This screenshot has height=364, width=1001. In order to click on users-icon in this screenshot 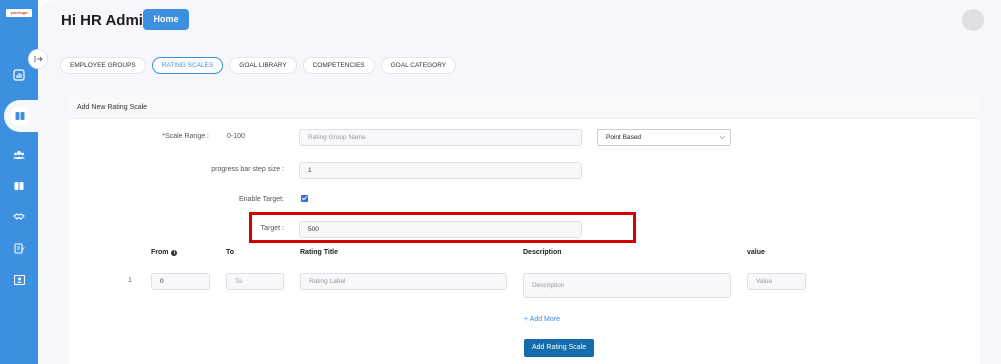, I will do `click(19, 155)`.